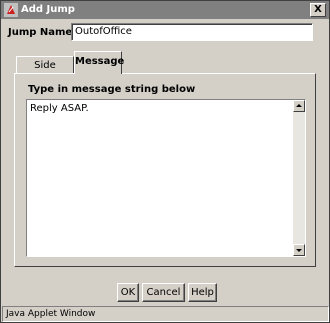 Image resolution: width=330 pixels, height=323 pixels. Describe the element at coordinates (48, 9) in the screenshot. I see `window-title: Add Jump` at that location.